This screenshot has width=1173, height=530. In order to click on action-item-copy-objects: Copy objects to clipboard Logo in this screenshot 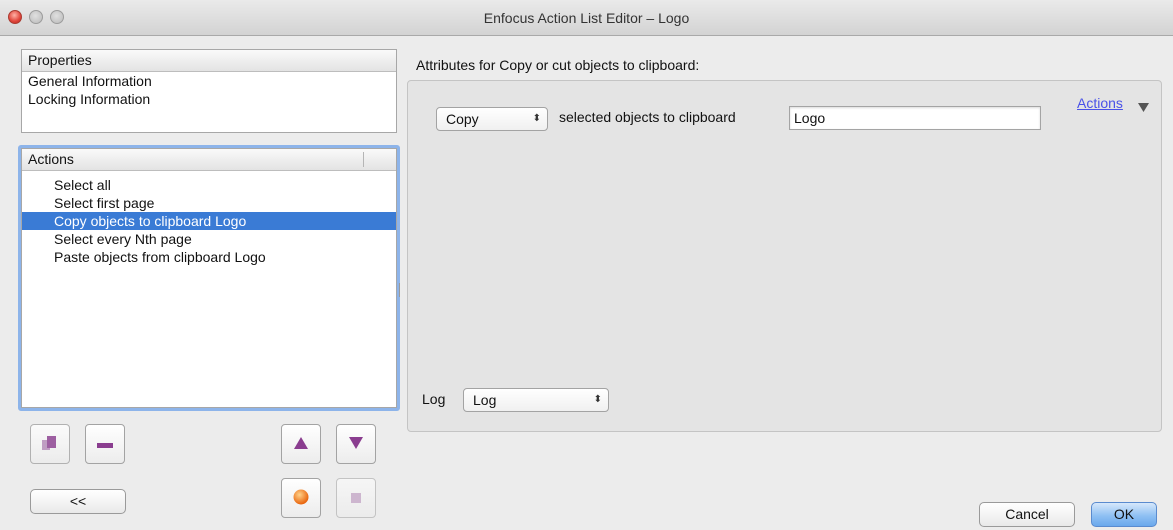, I will do `click(209, 221)`.